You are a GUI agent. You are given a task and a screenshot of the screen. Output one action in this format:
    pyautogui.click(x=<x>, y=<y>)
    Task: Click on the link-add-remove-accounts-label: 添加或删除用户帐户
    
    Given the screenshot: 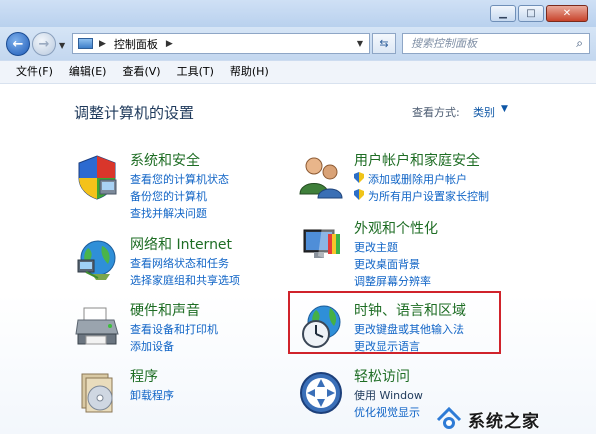 What is the action you would take?
    pyautogui.click(x=417, y=179)
    